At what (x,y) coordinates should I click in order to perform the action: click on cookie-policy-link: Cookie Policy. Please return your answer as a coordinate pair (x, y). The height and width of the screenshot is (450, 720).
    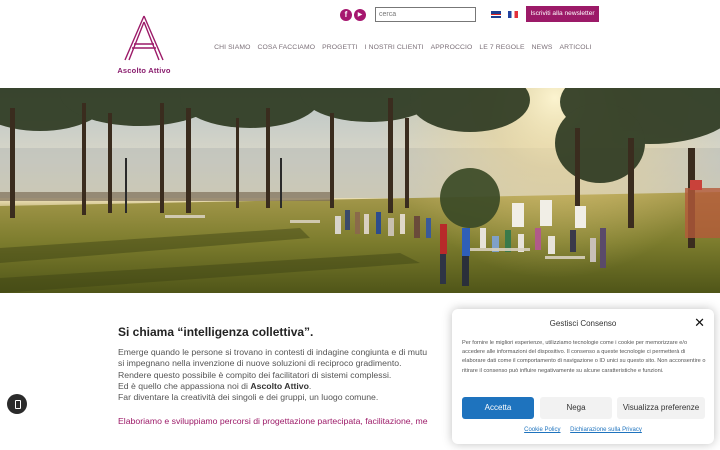
    Looking at the image, I should click on (542, 430).